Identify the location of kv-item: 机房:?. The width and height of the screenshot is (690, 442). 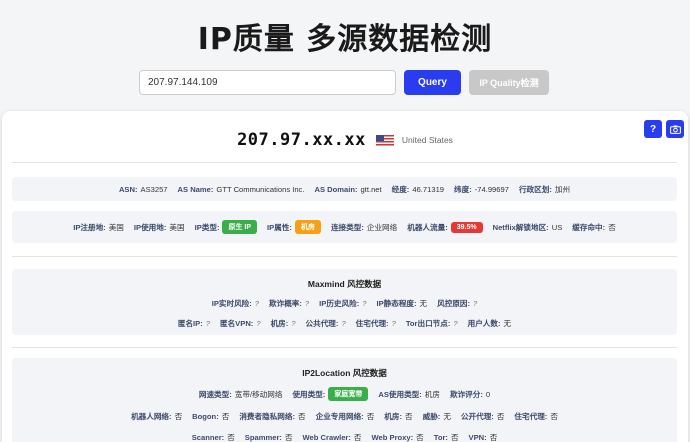
(283, 323).